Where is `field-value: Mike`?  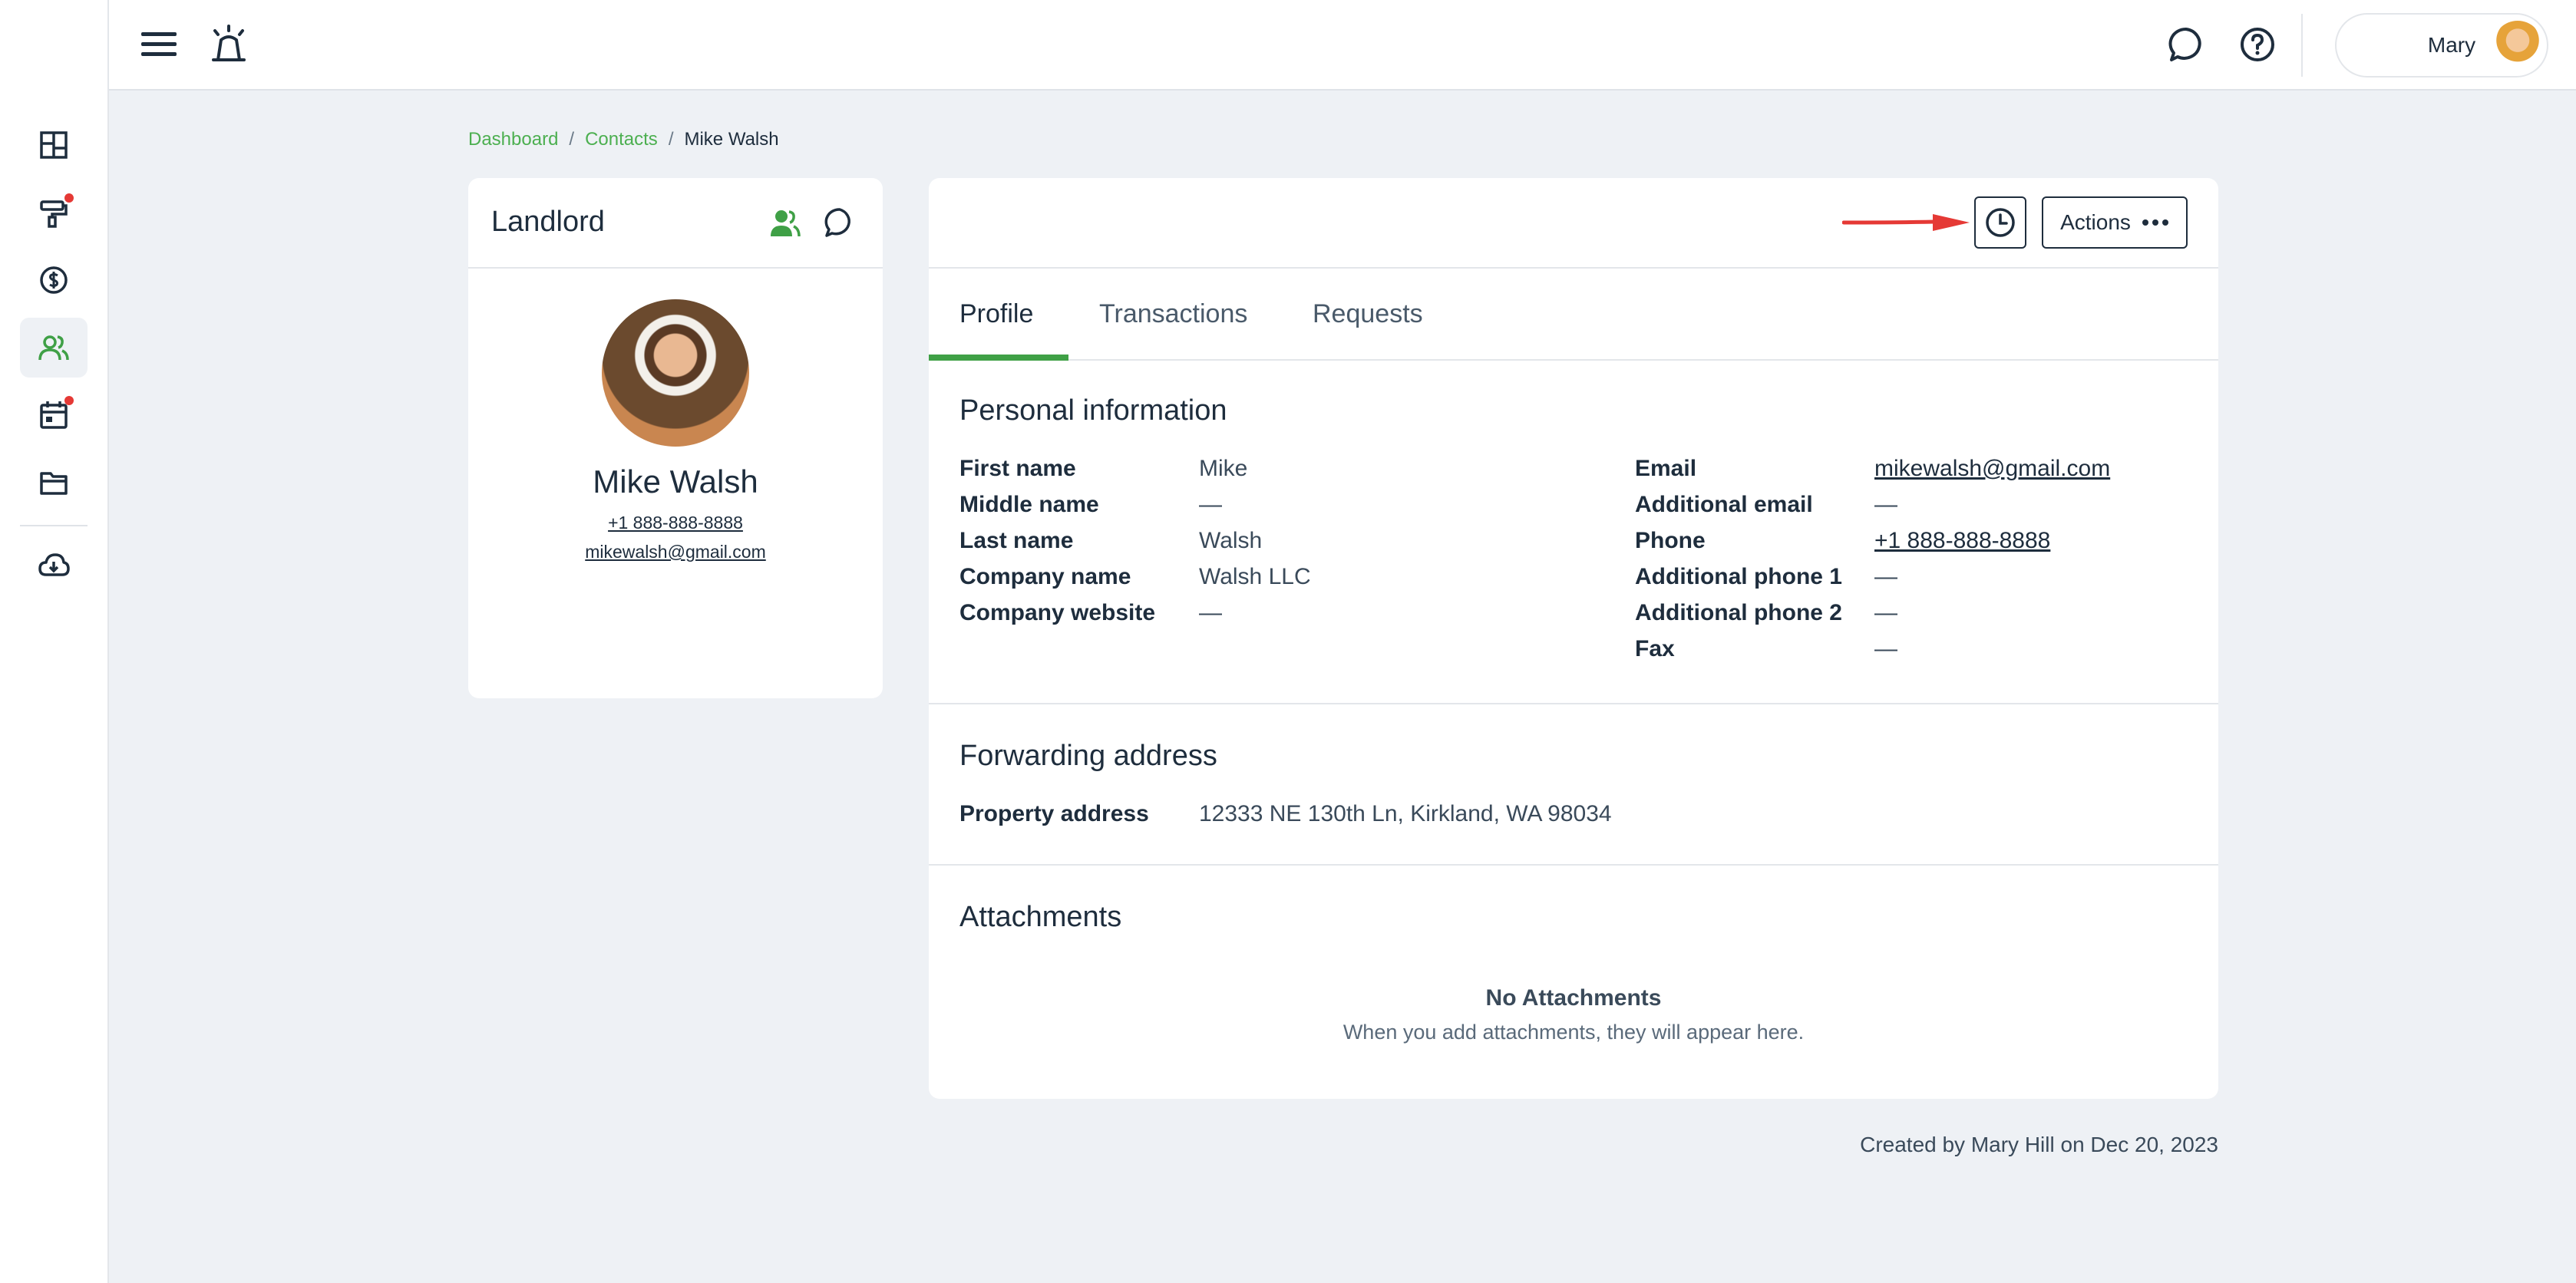 field-value: Mike is located at coordinates (1223, 469).